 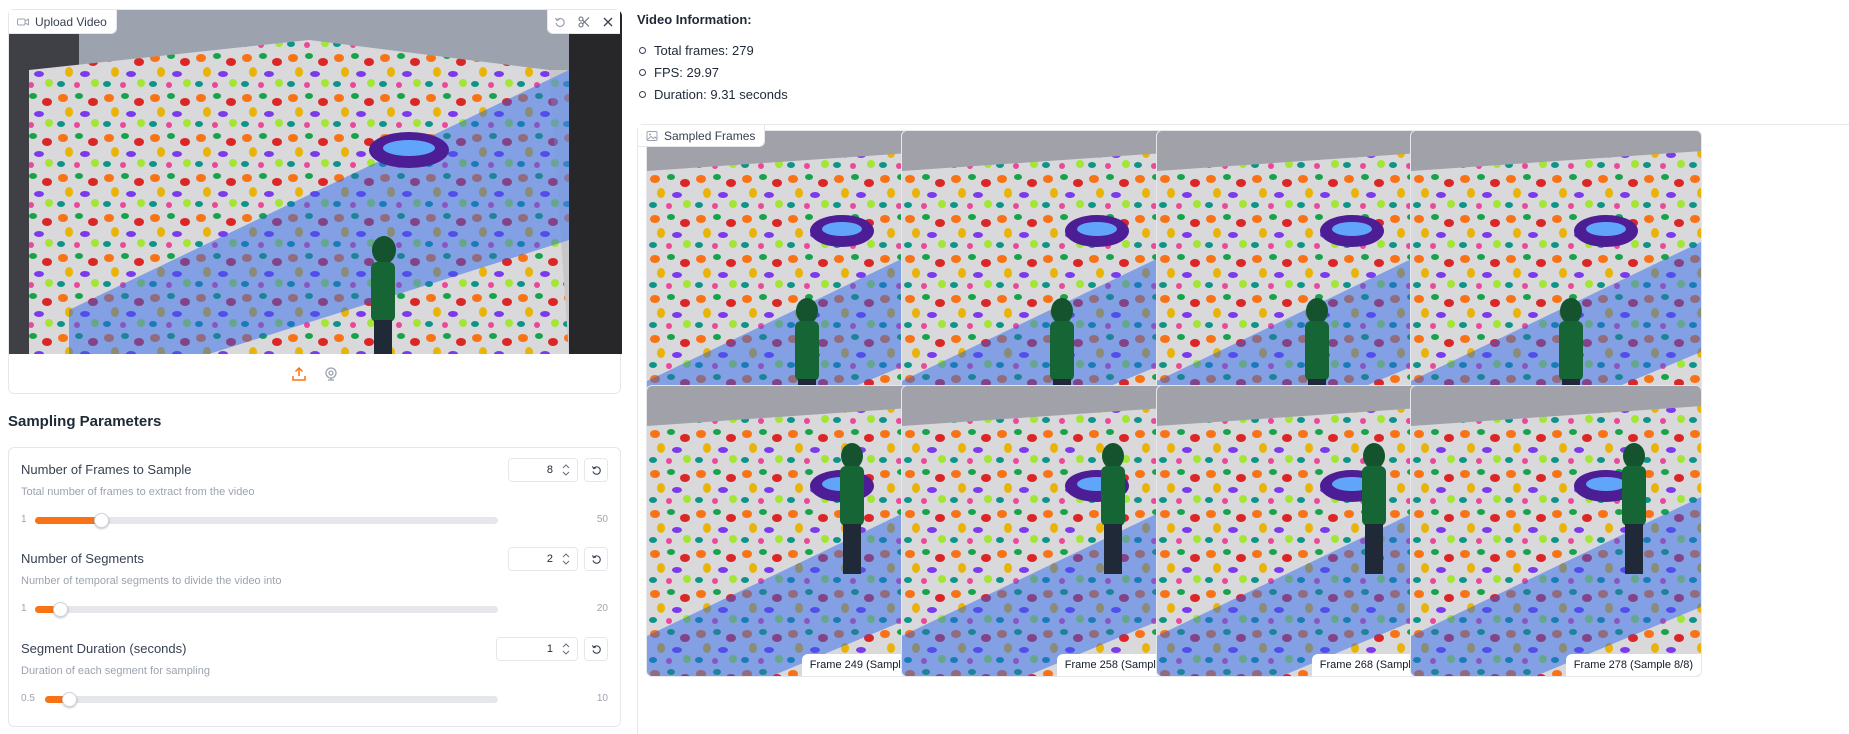 What do you see at coordinates (314, 374) in the screenshot?
I see `video-source-bar` at bounding box center [314, 374].